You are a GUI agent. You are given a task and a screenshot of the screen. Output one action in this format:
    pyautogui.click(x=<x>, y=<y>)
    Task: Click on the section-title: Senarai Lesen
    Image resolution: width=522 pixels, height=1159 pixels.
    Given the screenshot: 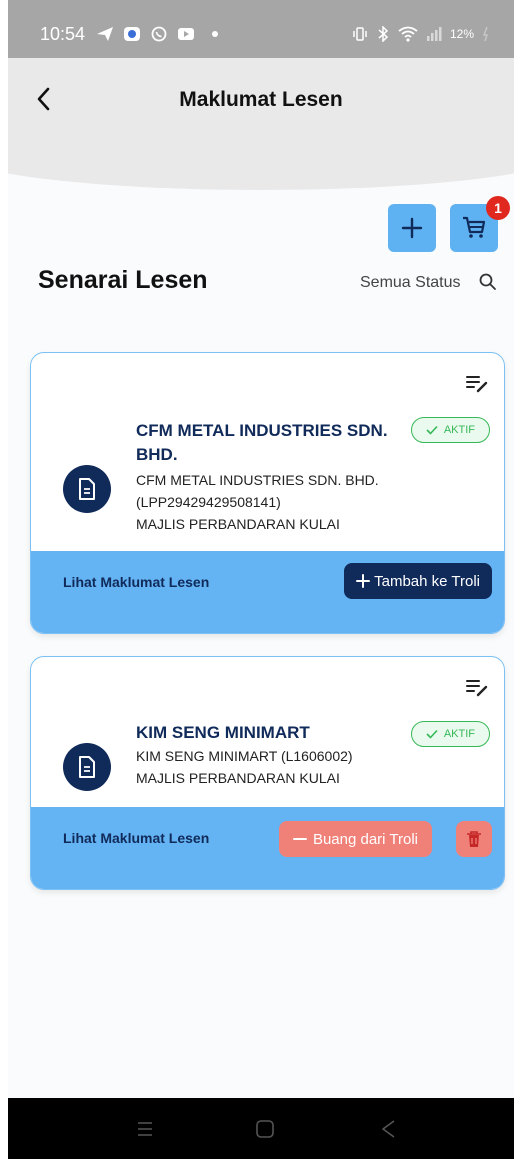 What is the action you would take?
    pyautogui.click(x=123, y=280)
    